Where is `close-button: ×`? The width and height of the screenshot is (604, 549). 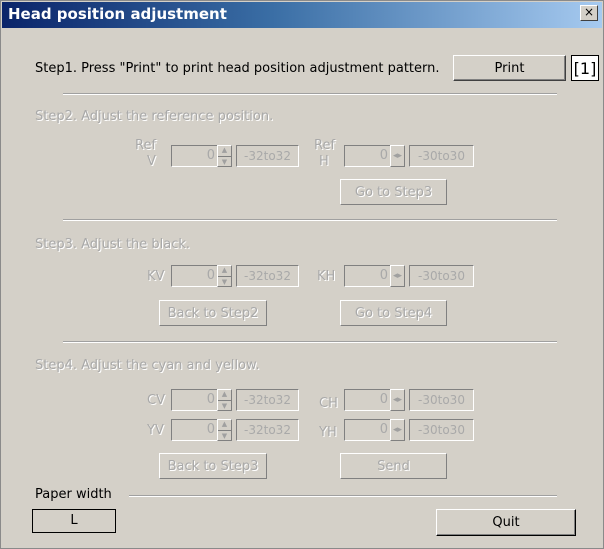
close-button: × is located at coordinates (589, 13).